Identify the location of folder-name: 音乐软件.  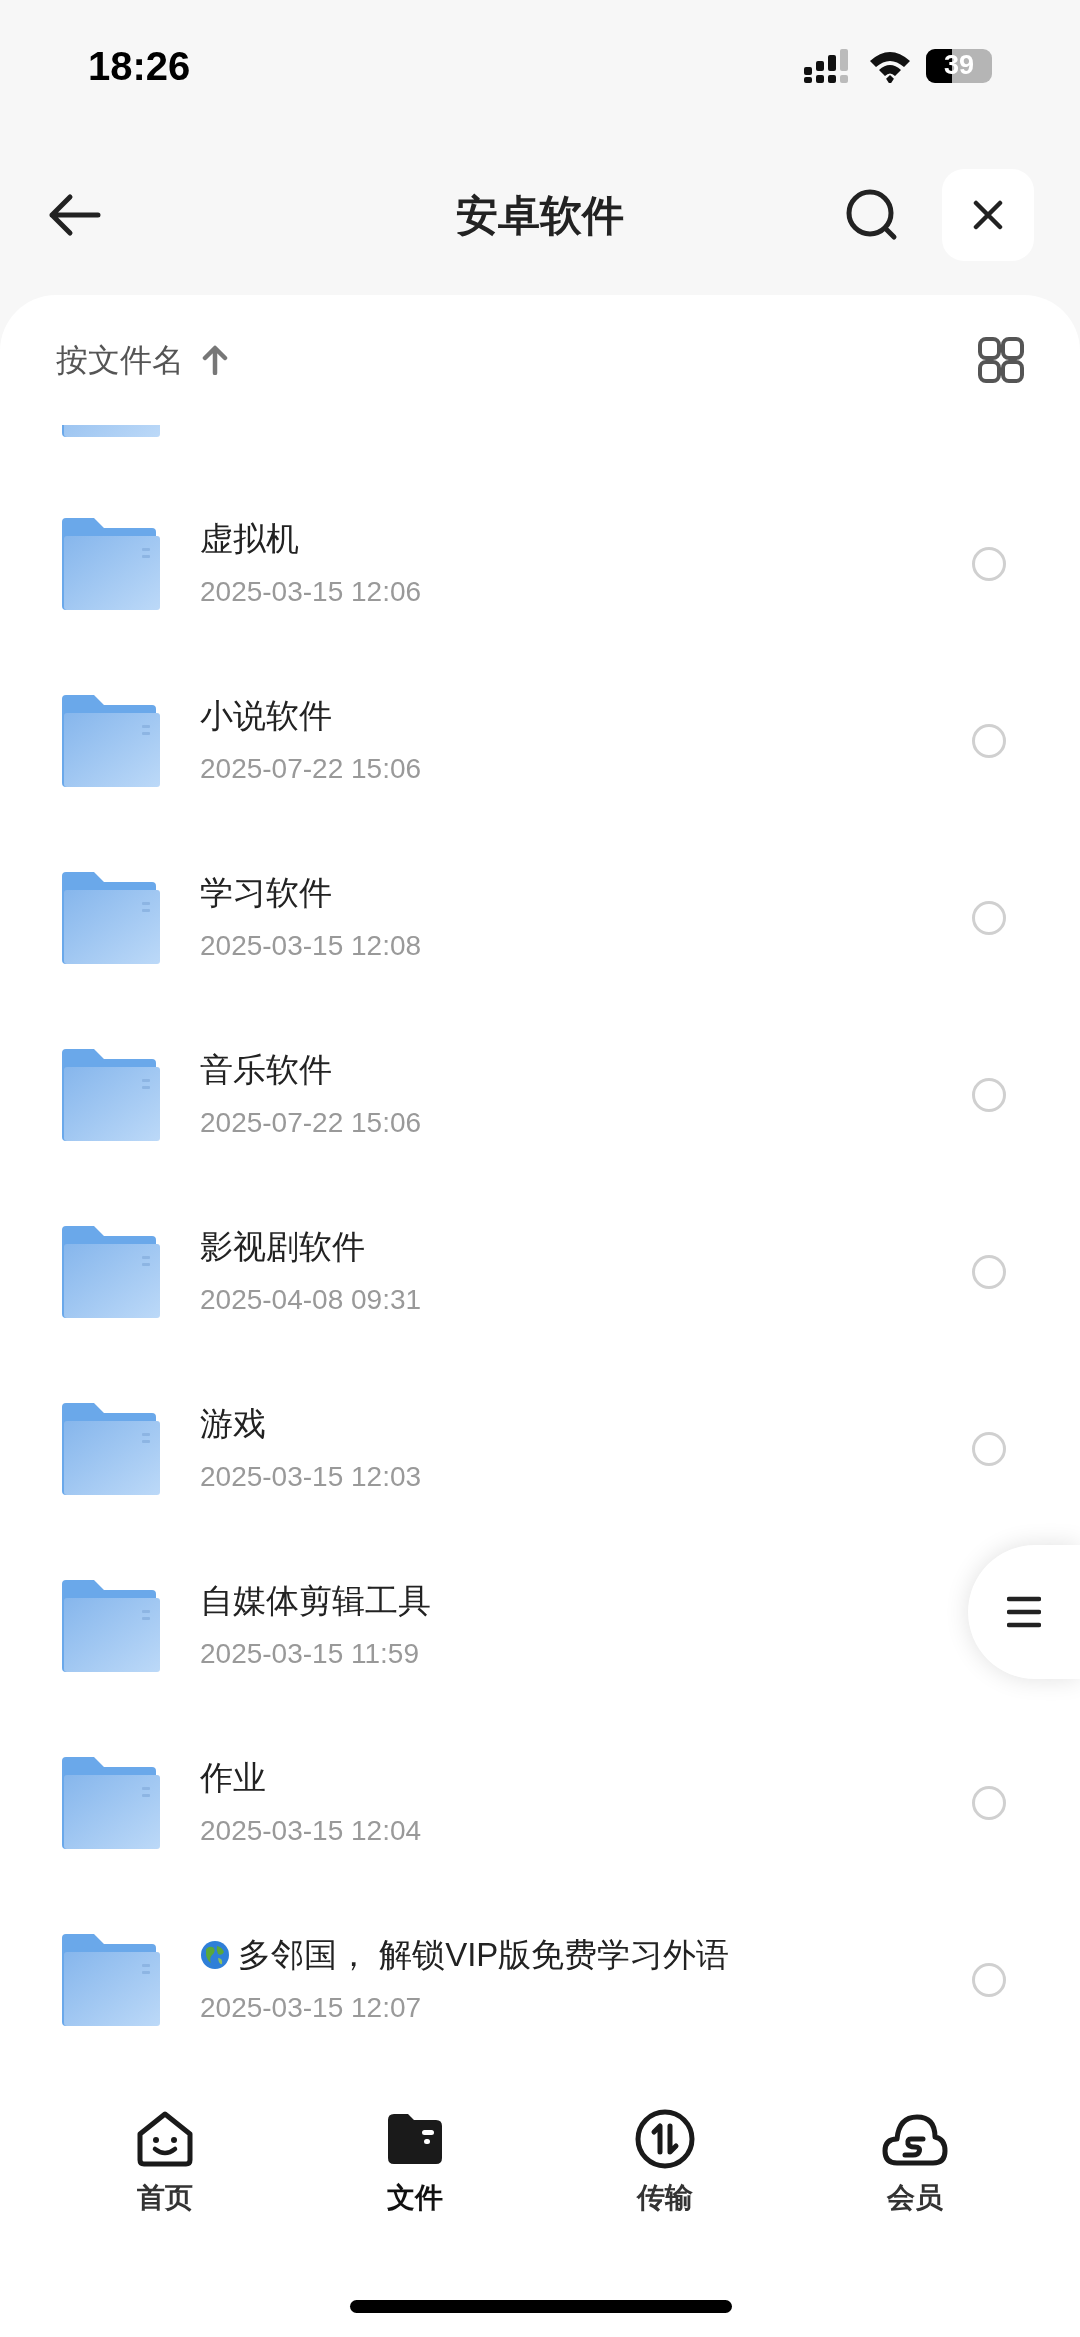
(266, 1069).